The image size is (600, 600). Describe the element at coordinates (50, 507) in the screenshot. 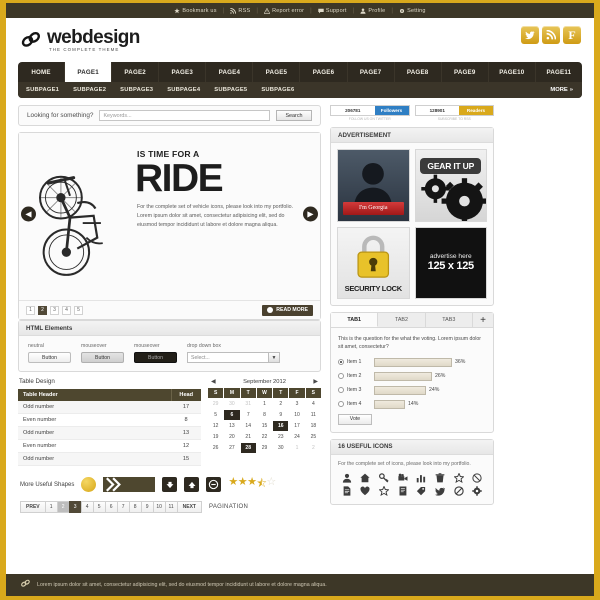

I see `pagination-page-1: 1` at that location.